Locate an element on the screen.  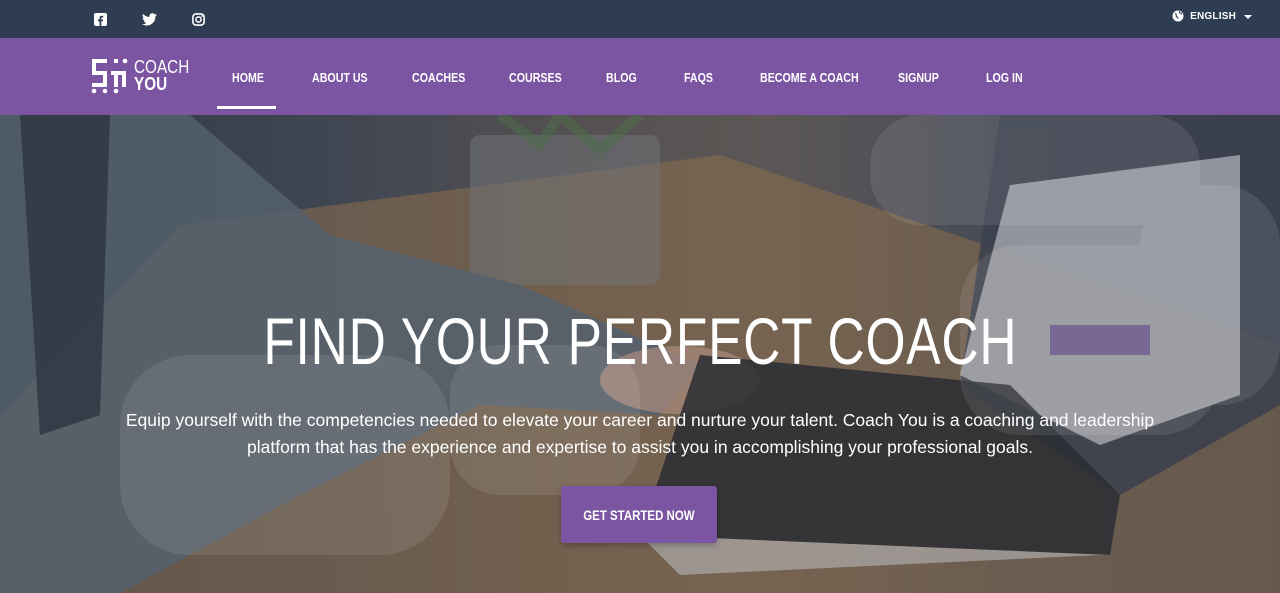
logo-text-line2: YOU is located at coordinates (151, 84).